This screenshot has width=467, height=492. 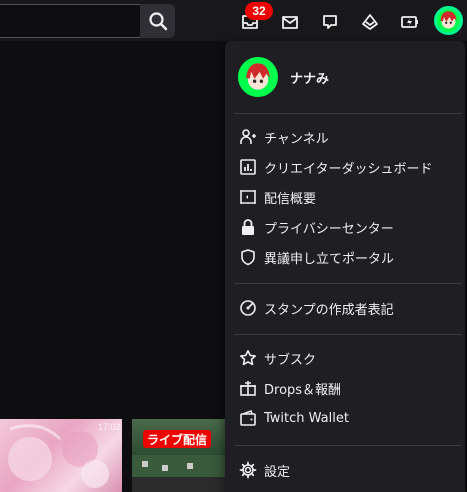 I want to click on notification-count-badge: 32, so click(x=259, y=11).